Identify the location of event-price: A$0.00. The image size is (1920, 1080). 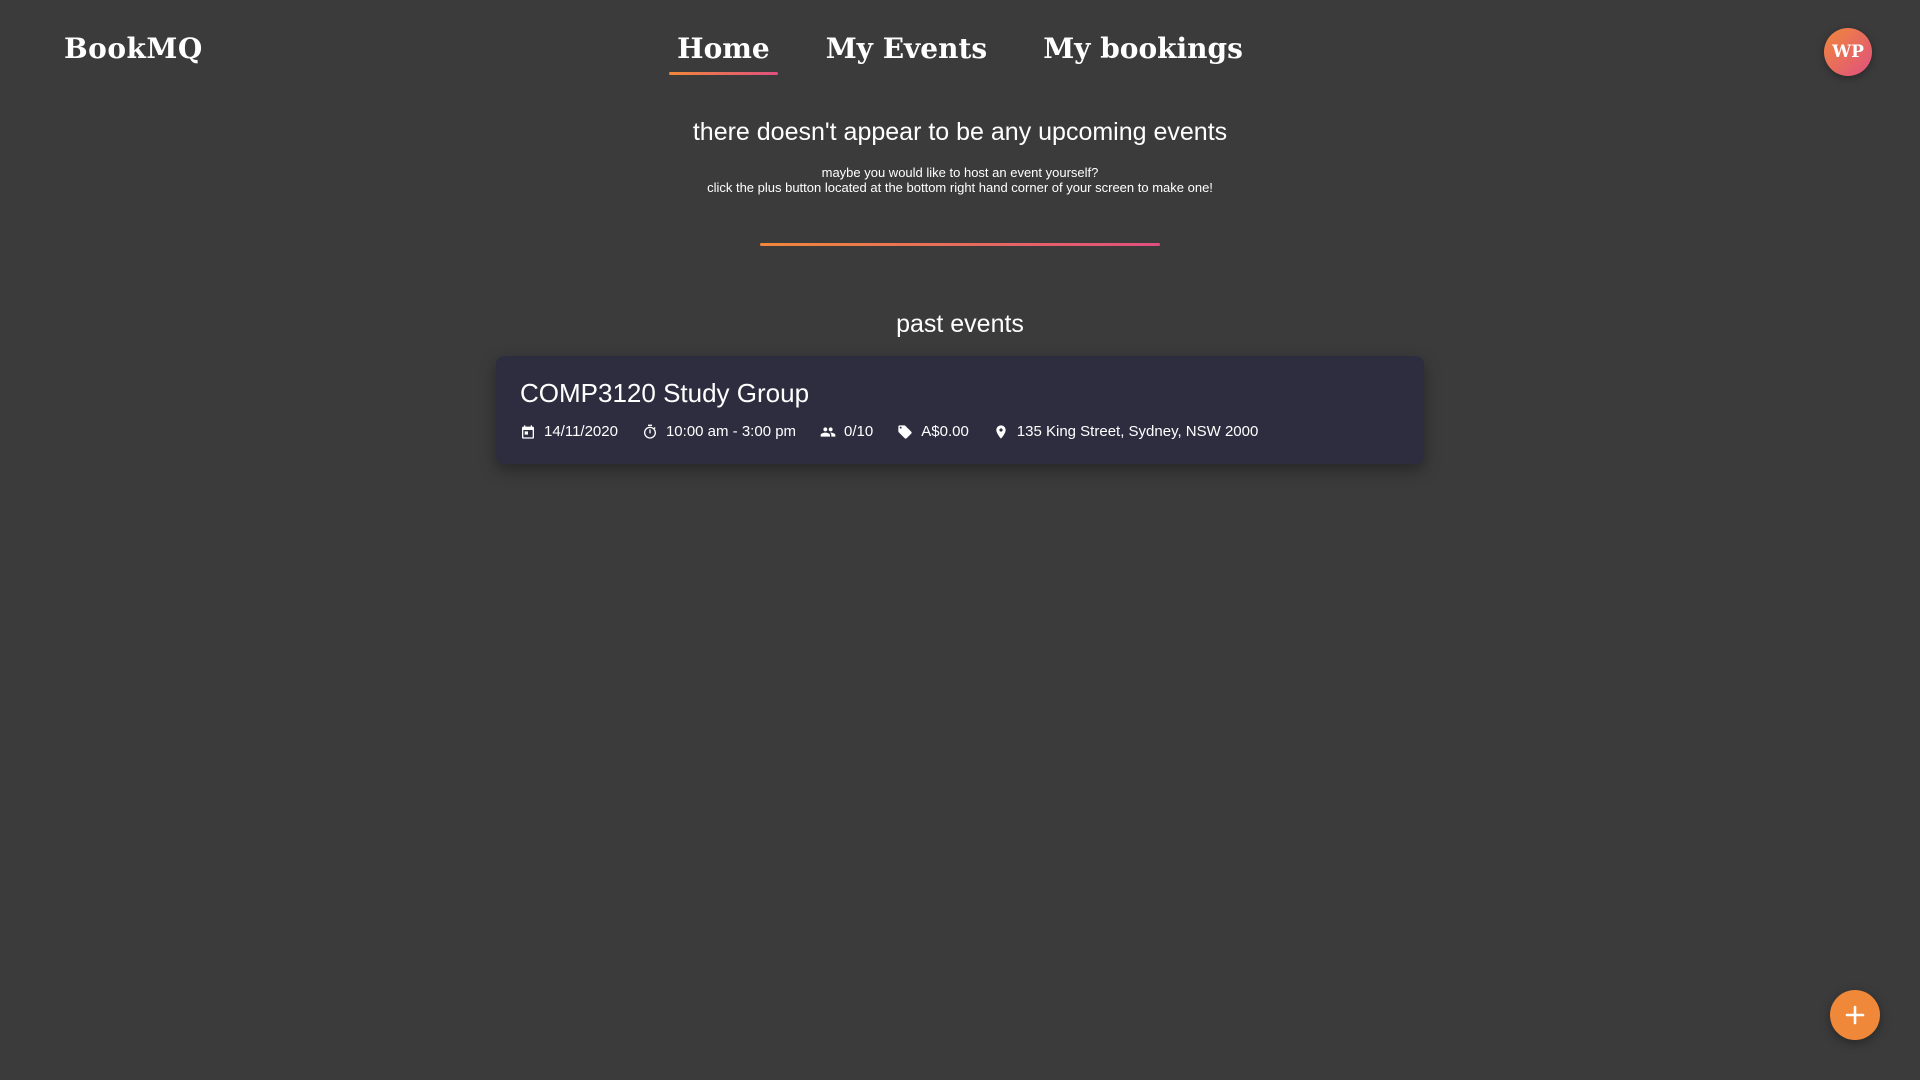
(933, 431).